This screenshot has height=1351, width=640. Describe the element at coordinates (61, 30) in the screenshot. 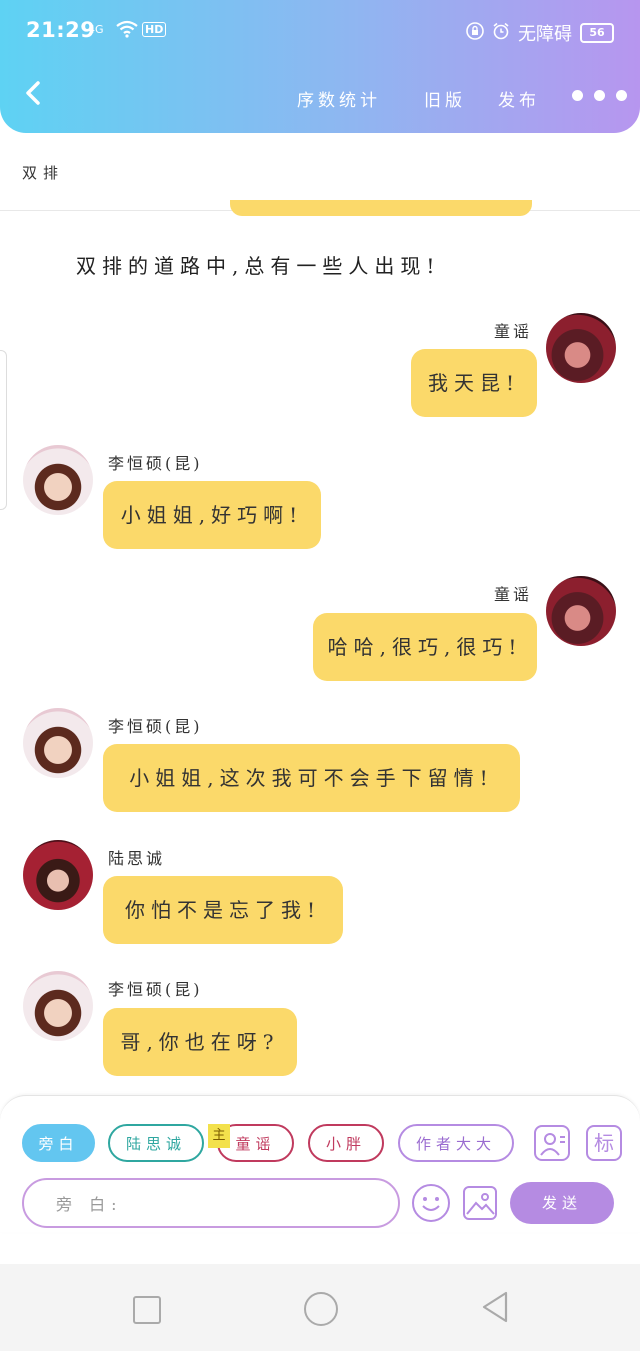

I see `status-time: 21:29` at that location.